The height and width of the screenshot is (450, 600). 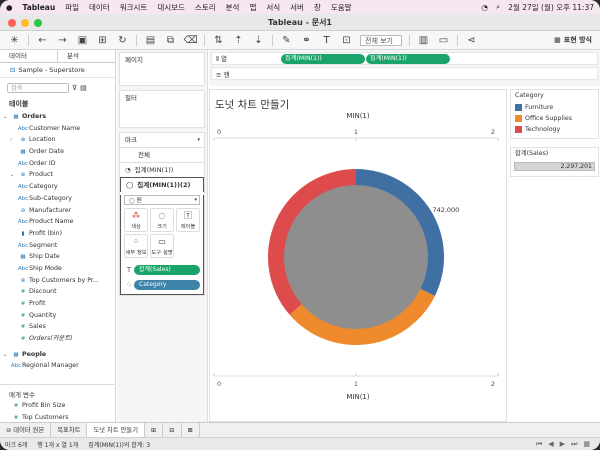 I want to click on field-item: AbcRegional Manager, so click(x=57, y=366).